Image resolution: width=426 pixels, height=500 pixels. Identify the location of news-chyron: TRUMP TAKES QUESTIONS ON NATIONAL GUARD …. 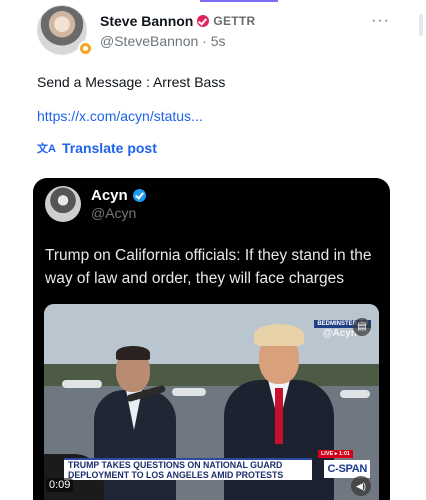
(188, 469).